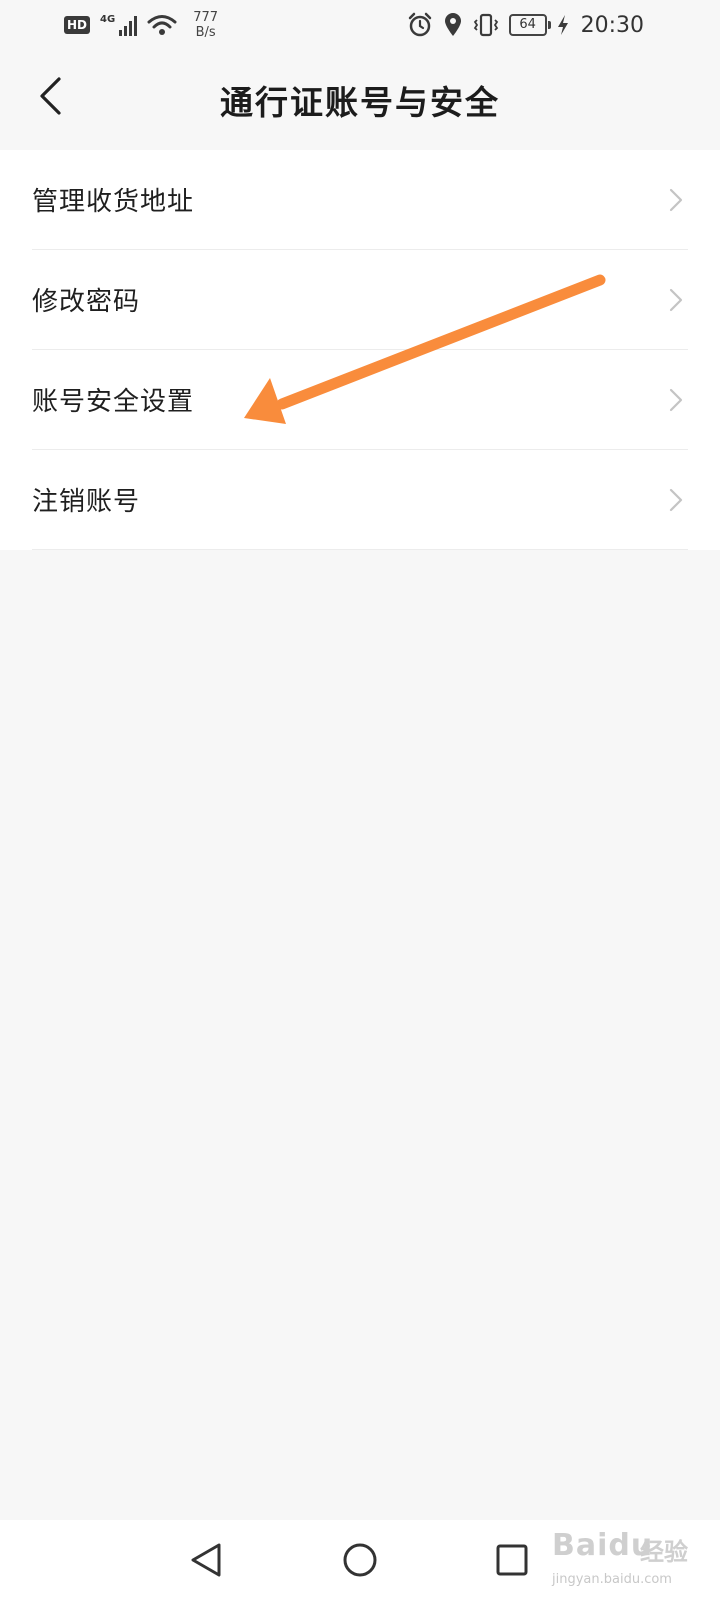  Describe the element at coordinates (162, 25) in the screenshot. I see `wifi-icon` at that location.